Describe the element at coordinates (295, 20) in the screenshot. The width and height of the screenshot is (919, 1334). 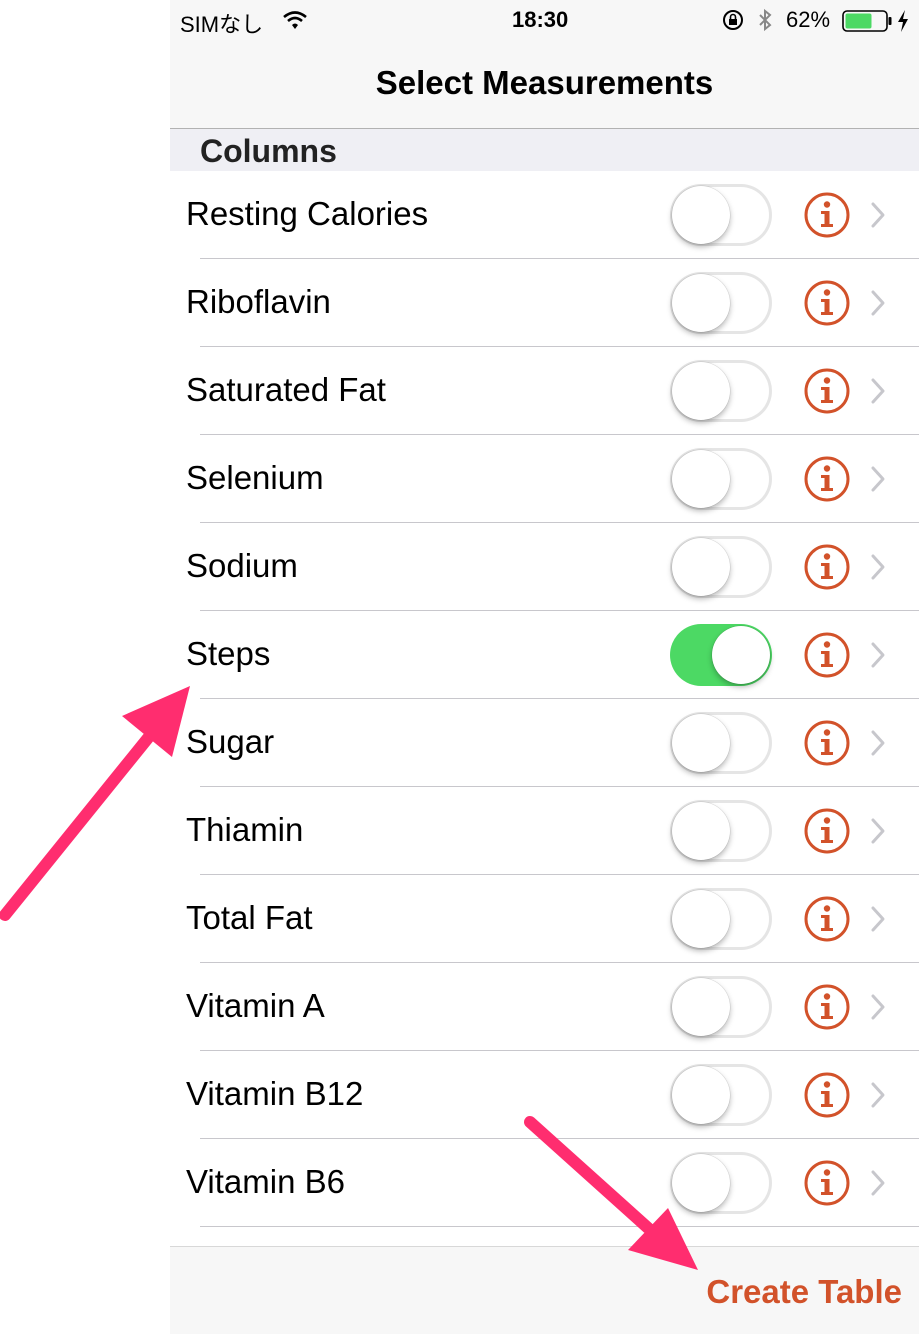
I see `wifi-icon` at that location.